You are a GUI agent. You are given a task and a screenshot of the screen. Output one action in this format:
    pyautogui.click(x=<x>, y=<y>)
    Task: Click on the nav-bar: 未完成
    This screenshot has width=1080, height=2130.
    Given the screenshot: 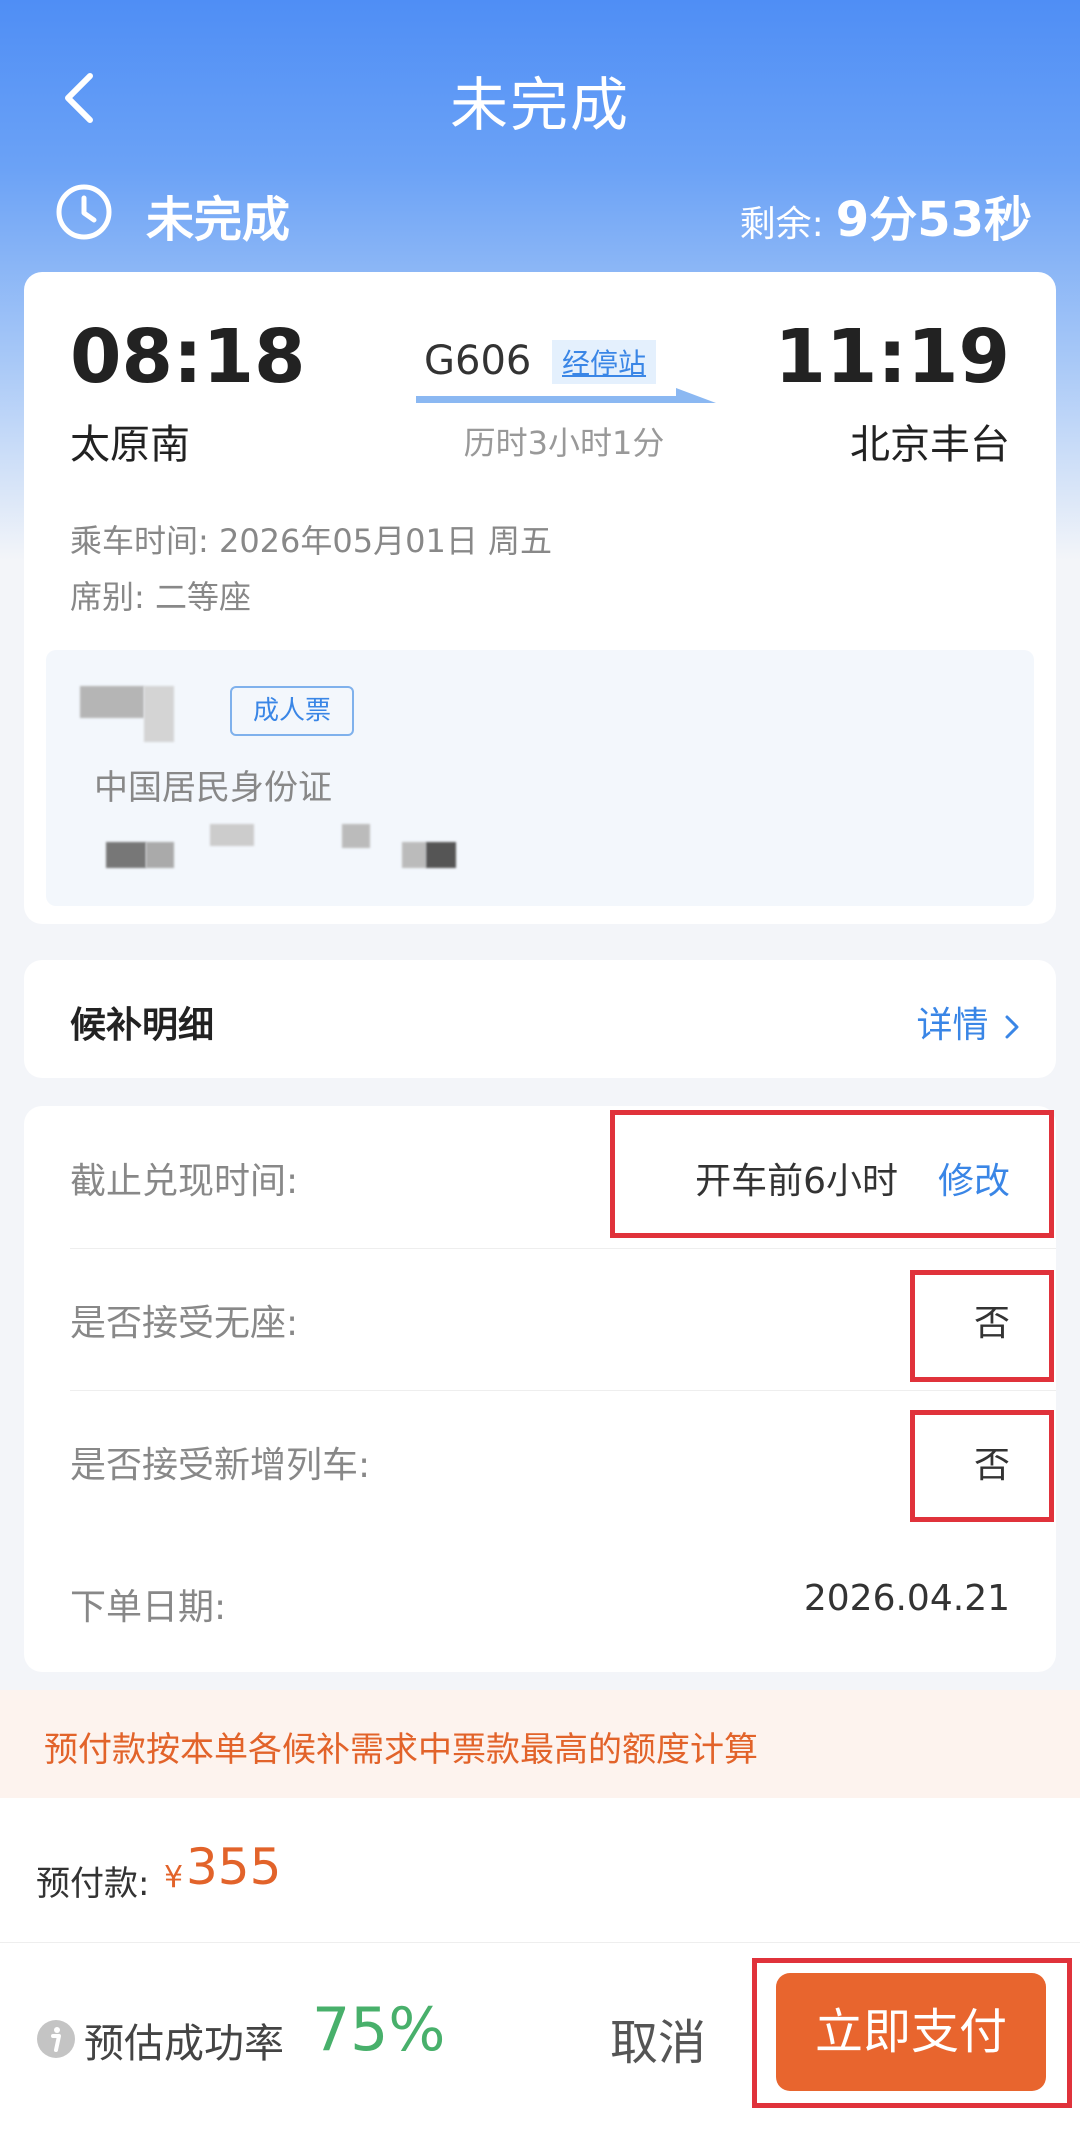 What is the action you would take?
    pyautogui.click(x=540, y=95)
    